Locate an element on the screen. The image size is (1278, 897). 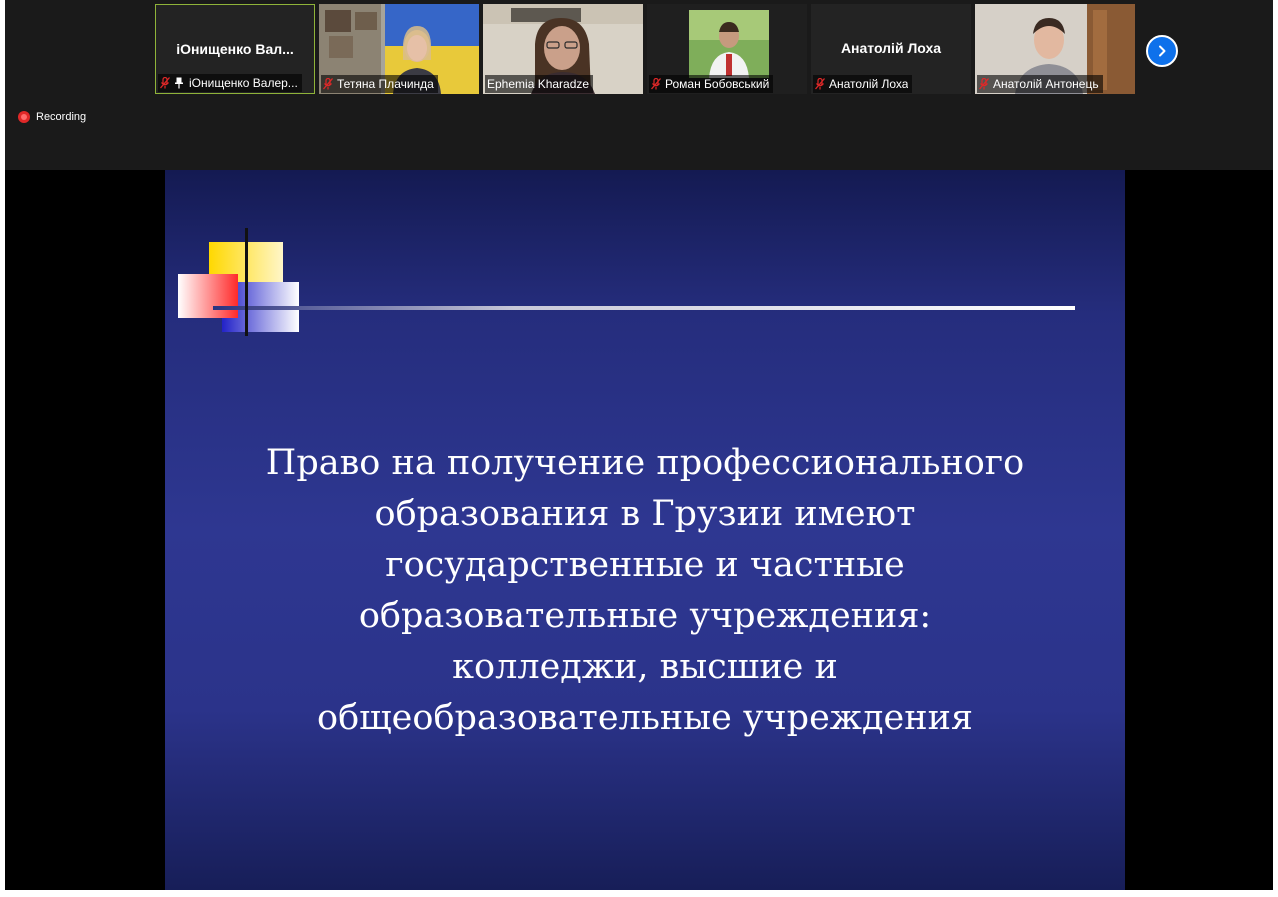
participant-name-tag: Анатолій Лоха is located at coordinates (863, 84).